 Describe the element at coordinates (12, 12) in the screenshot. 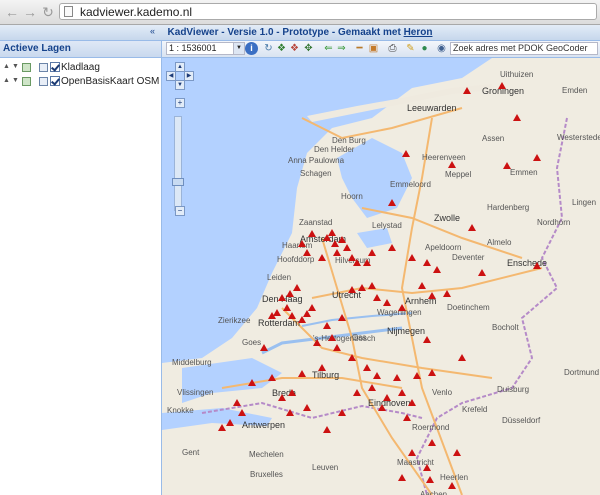

I see `back-icon: ←` at that location.